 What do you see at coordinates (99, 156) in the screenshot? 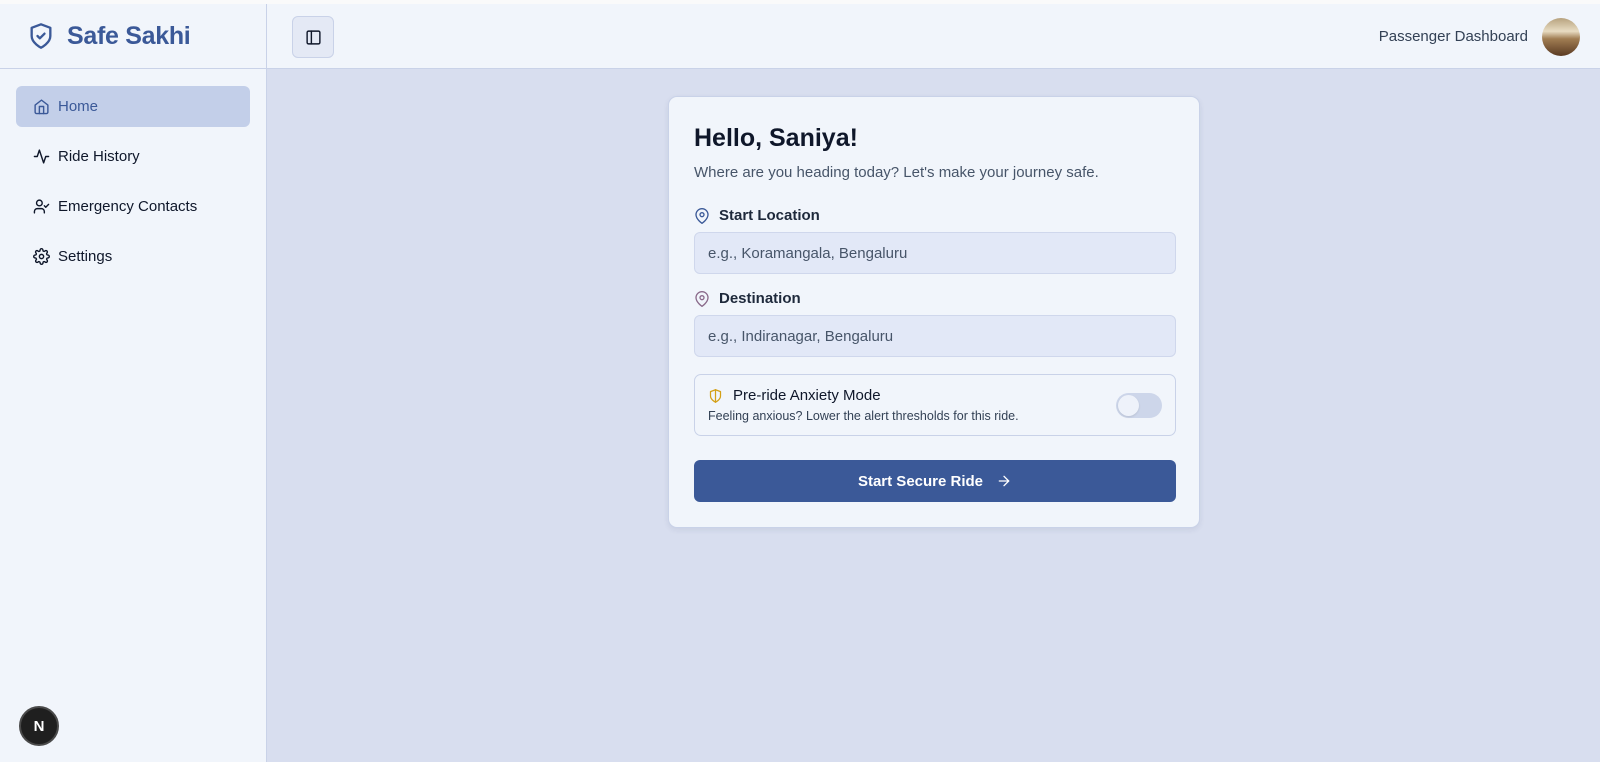
I see `sidebar-item-label: Ride History` at bounding box center [99, 156].